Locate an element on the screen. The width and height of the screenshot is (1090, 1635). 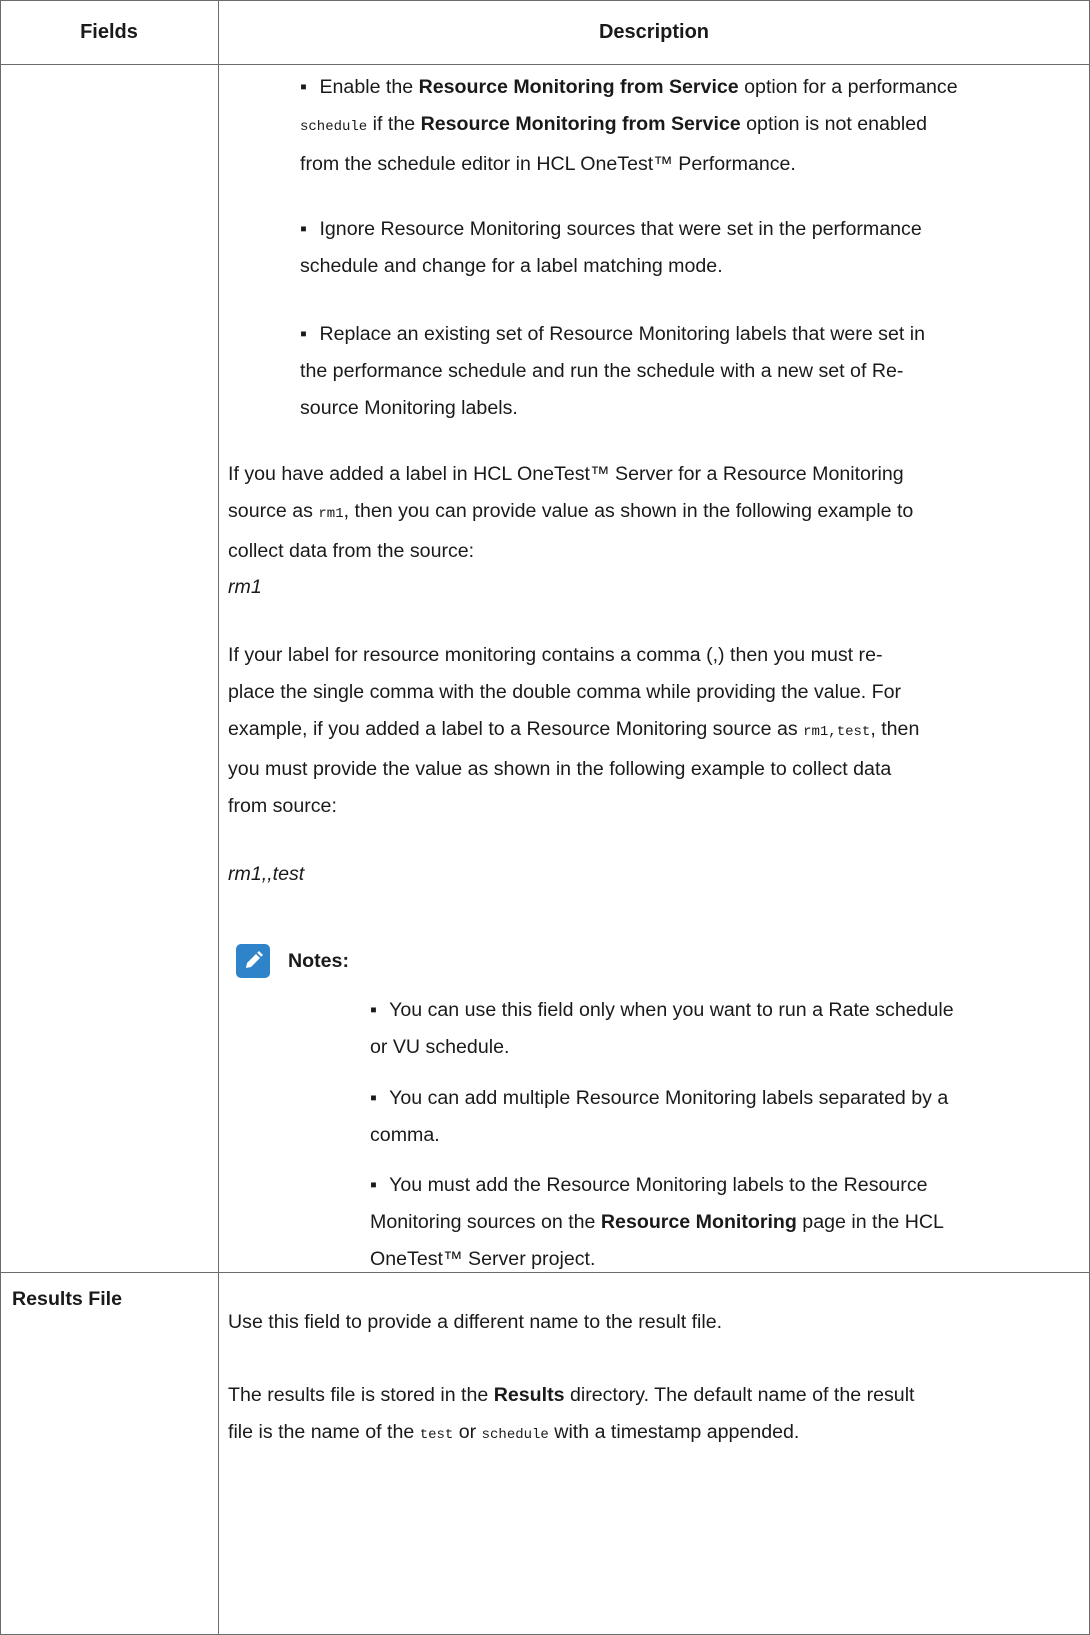
example-rm1: rm1 is located at coordinates (245, 587).